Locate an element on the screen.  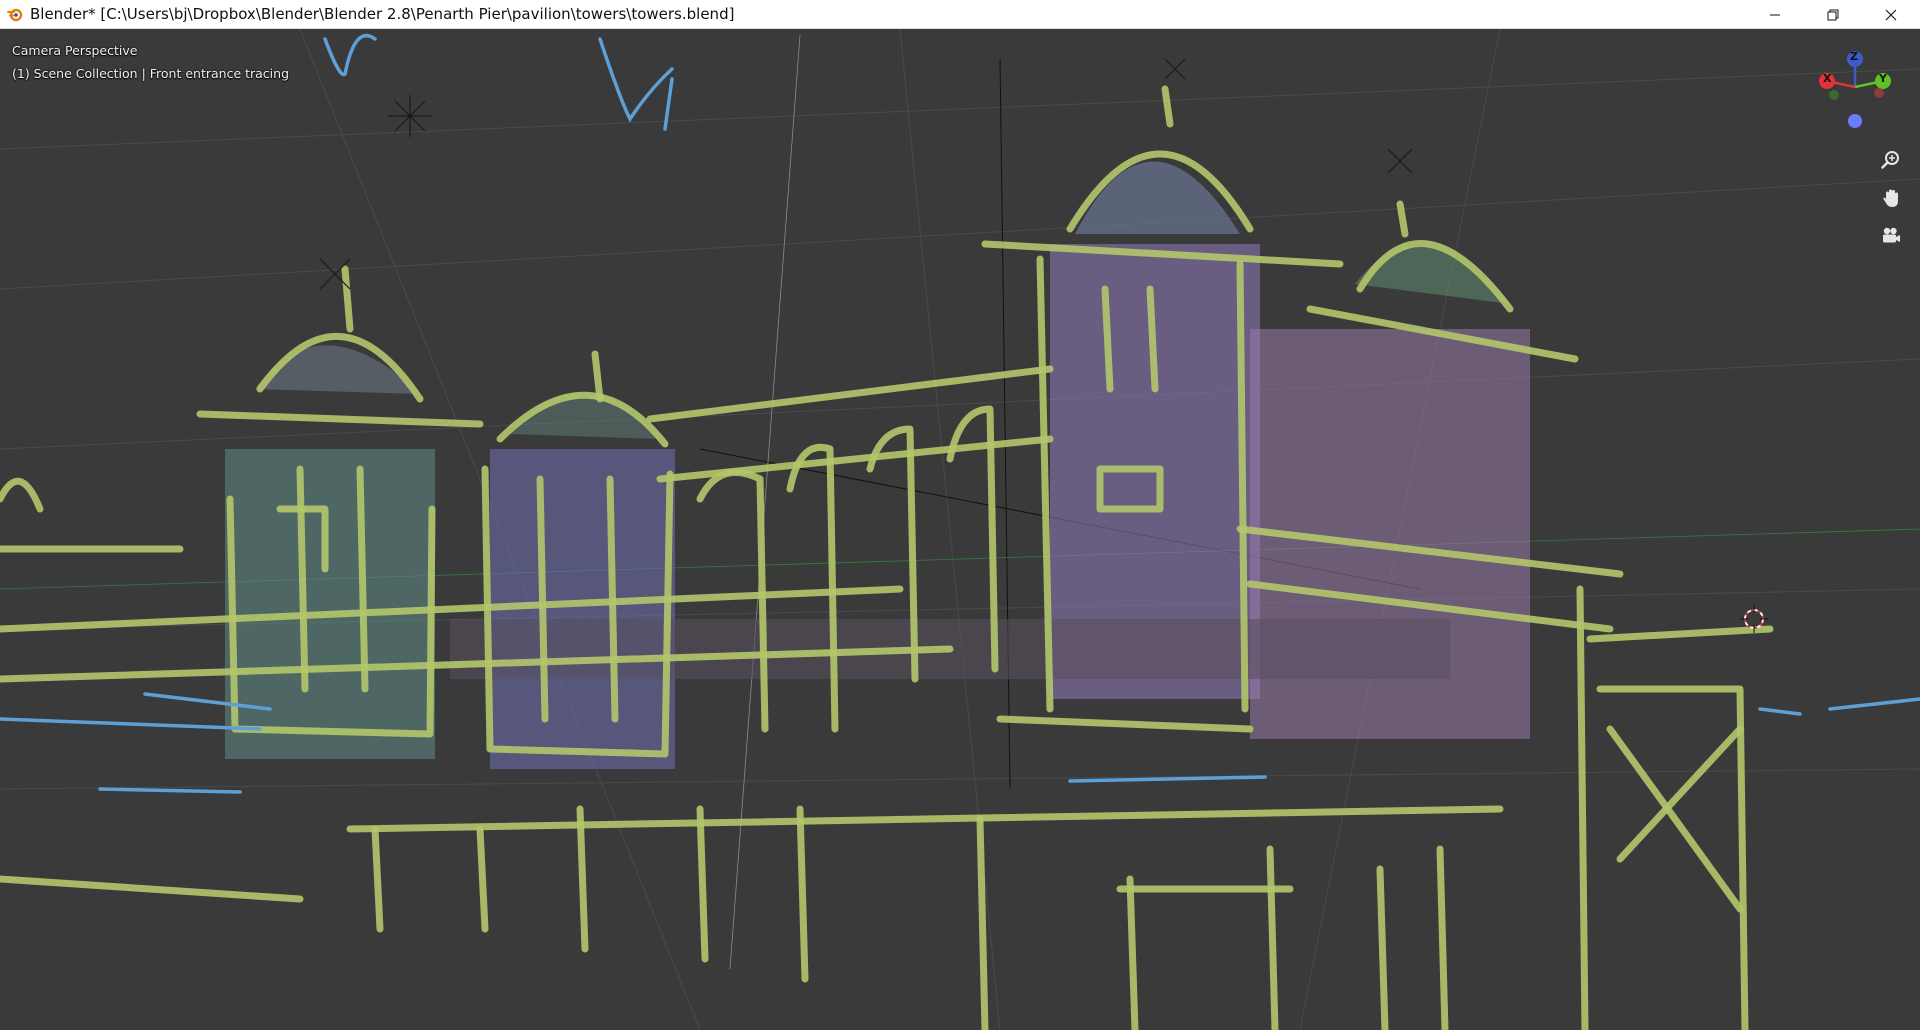
camera-icon is located at coordinates (1891, 235).